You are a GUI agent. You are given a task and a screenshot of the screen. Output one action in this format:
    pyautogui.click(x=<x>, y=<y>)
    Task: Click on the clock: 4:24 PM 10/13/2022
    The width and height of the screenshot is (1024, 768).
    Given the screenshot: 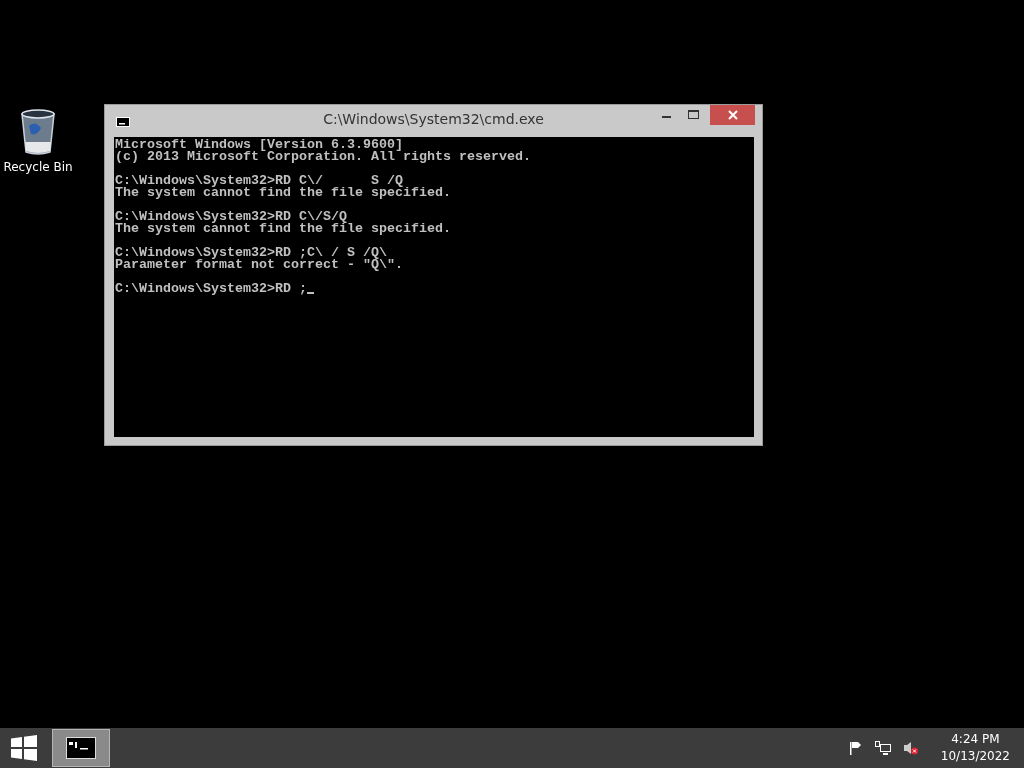 What is the action you would take?
    pyautogui.click(x=975, y=748)
    